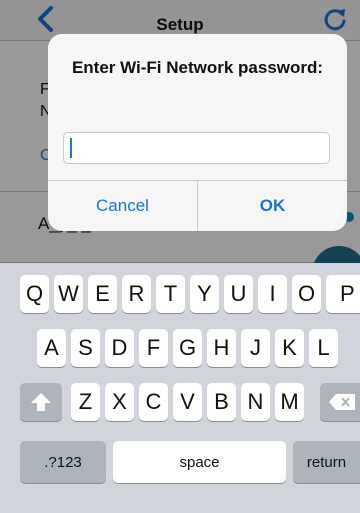 This screenshot has width=360, height=513. Describe the element at coordinates (343, 294) in the screenshot. I see `key-p: P` at that location.